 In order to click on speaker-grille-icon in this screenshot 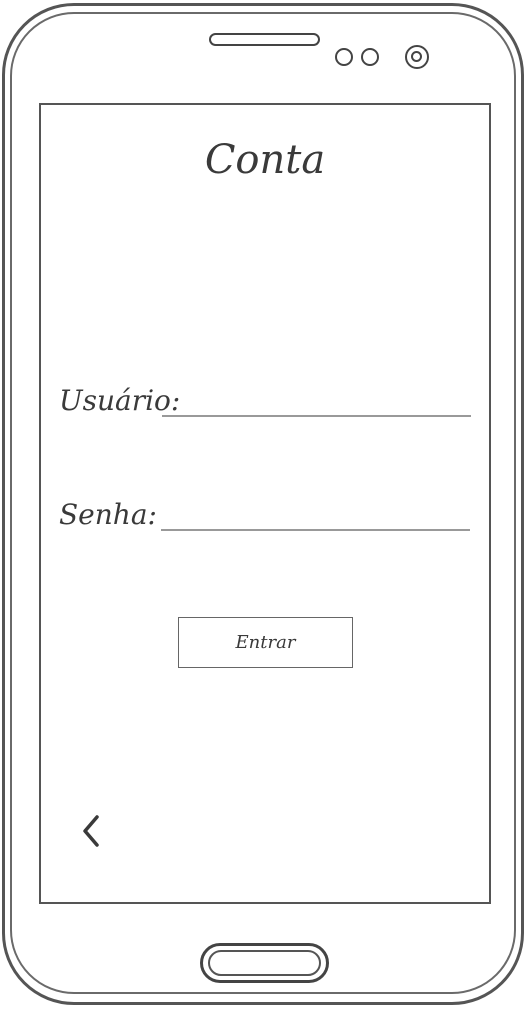, I will do `click(264, 39)`.